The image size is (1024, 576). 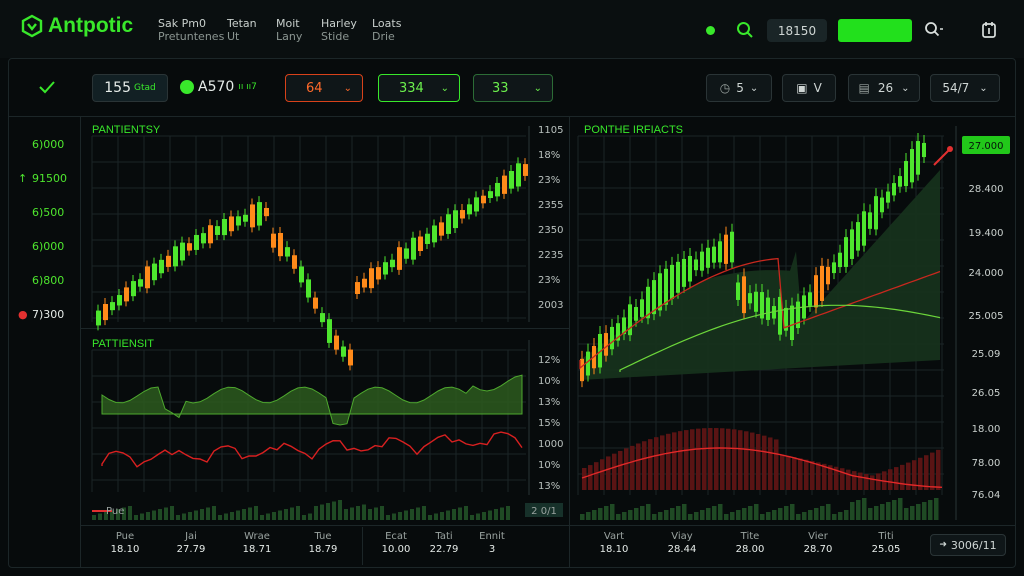 What do you see at coordinates (444, 536) in the screenshot?
I see `footer-label: Tati` at bounding box center [444, 536].